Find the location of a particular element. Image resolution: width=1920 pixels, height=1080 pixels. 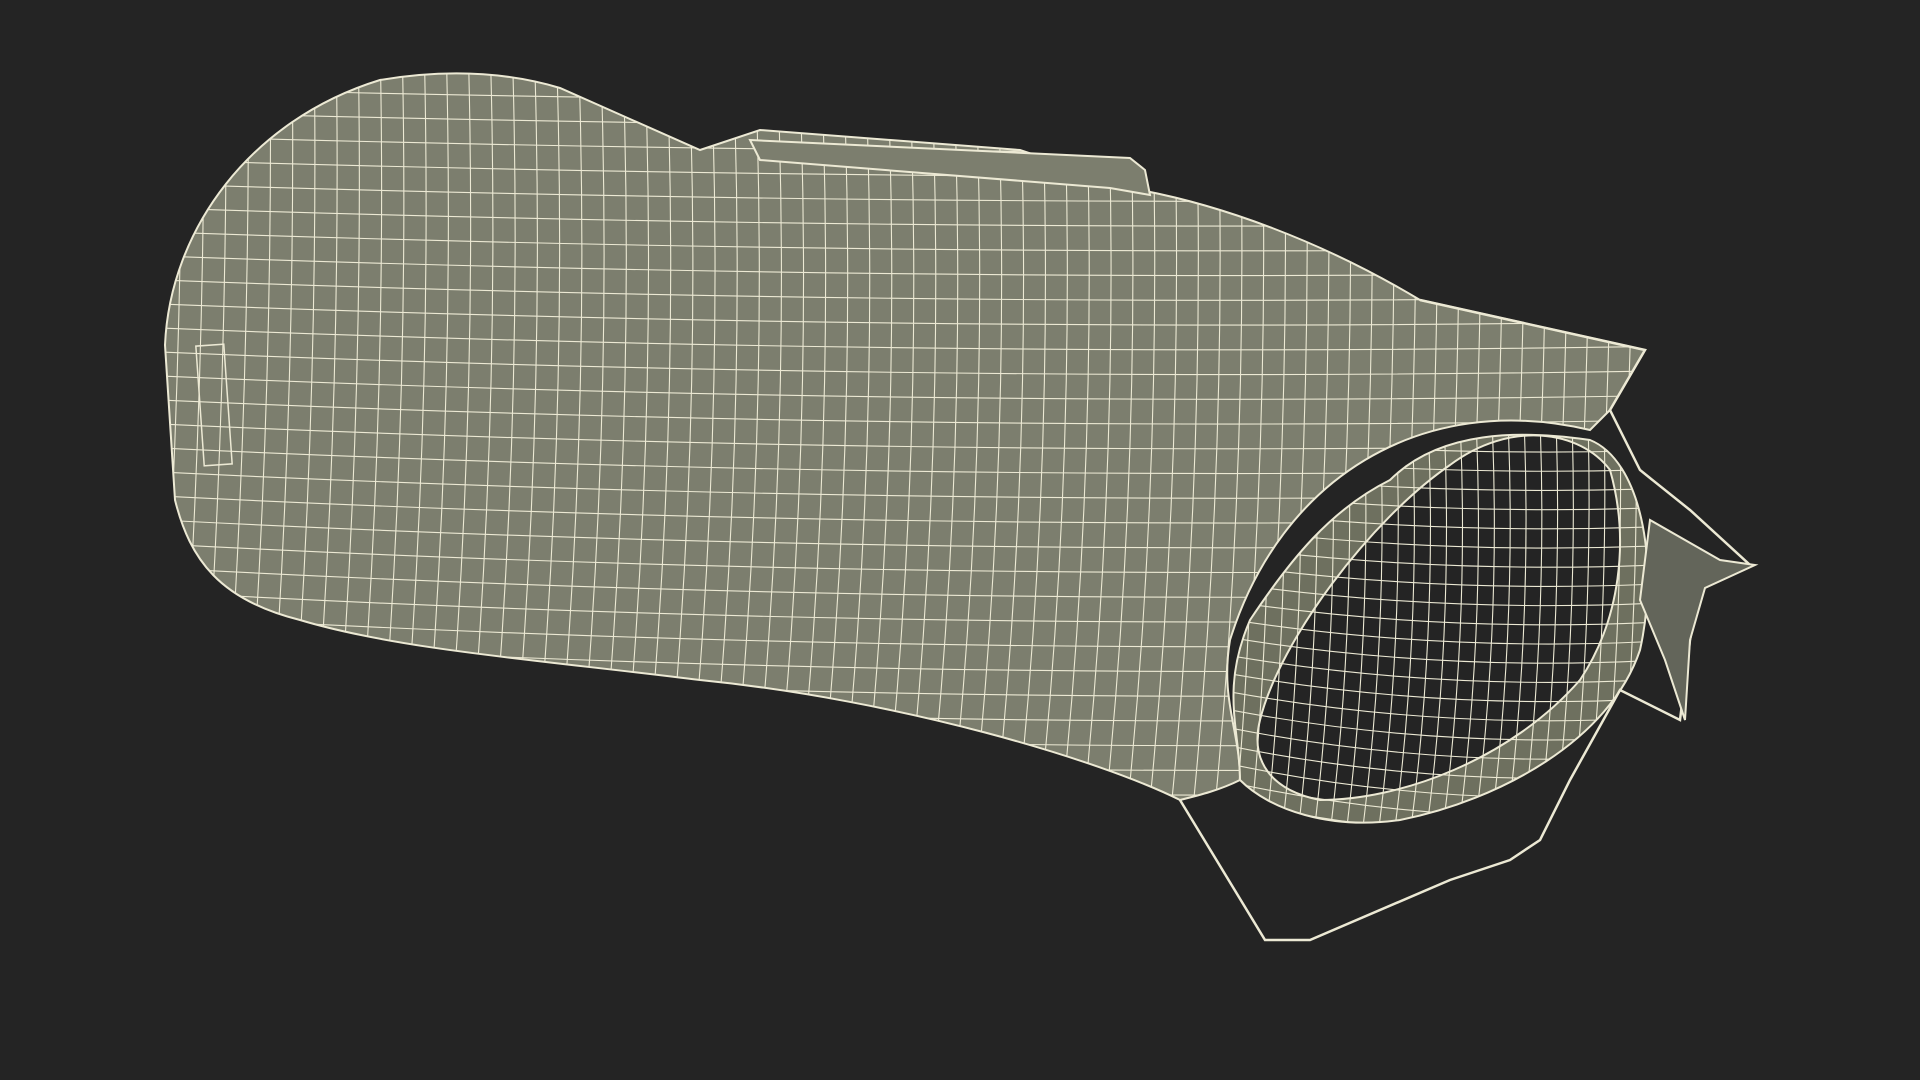

buckle-strap is located at coordinates (1698, 619).